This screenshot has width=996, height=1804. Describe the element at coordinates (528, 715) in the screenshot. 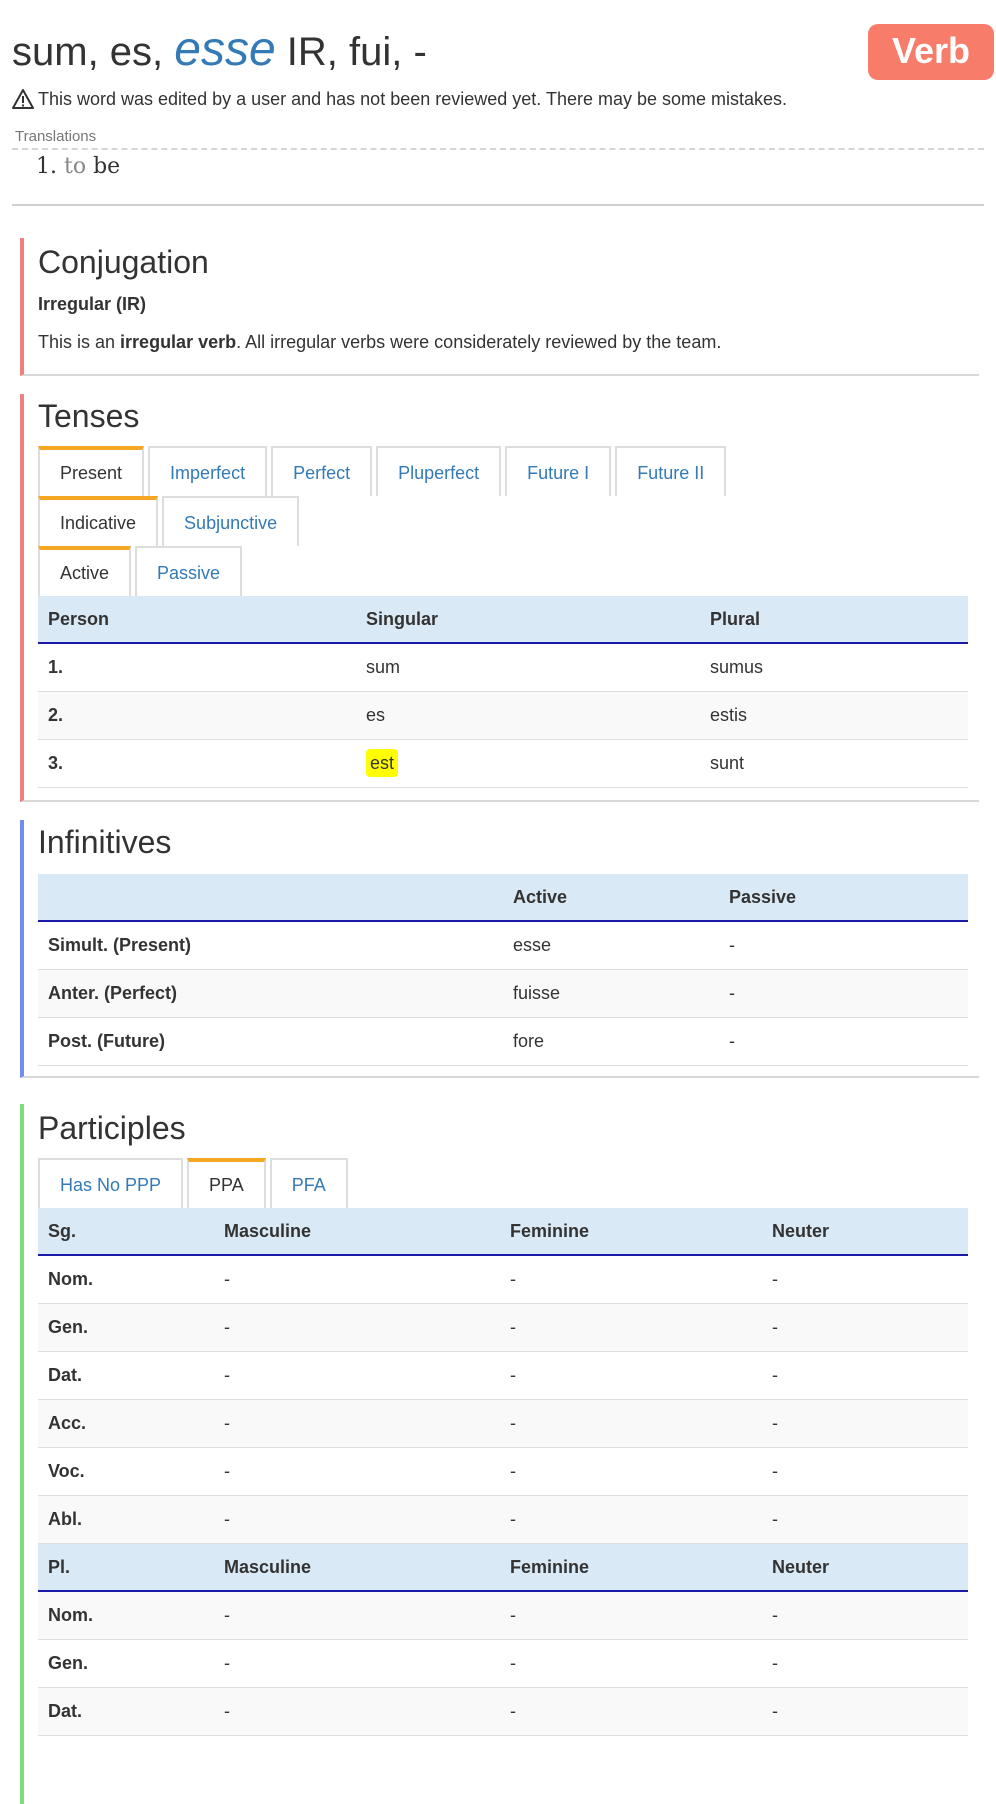

I see `singular-cell: es` at that location.